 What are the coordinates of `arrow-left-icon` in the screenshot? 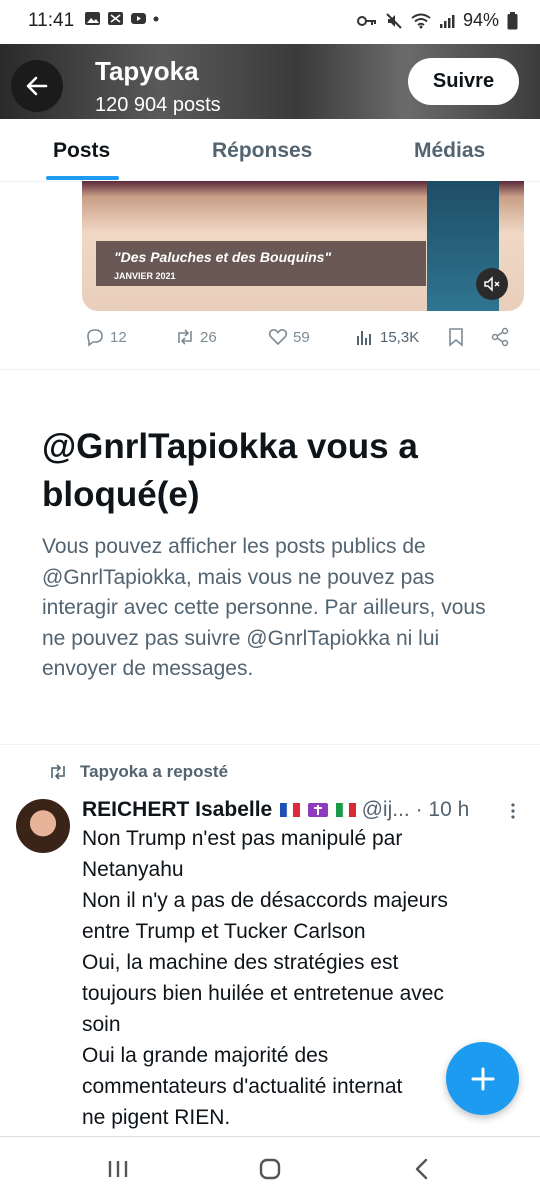 It's located at (37, 86).